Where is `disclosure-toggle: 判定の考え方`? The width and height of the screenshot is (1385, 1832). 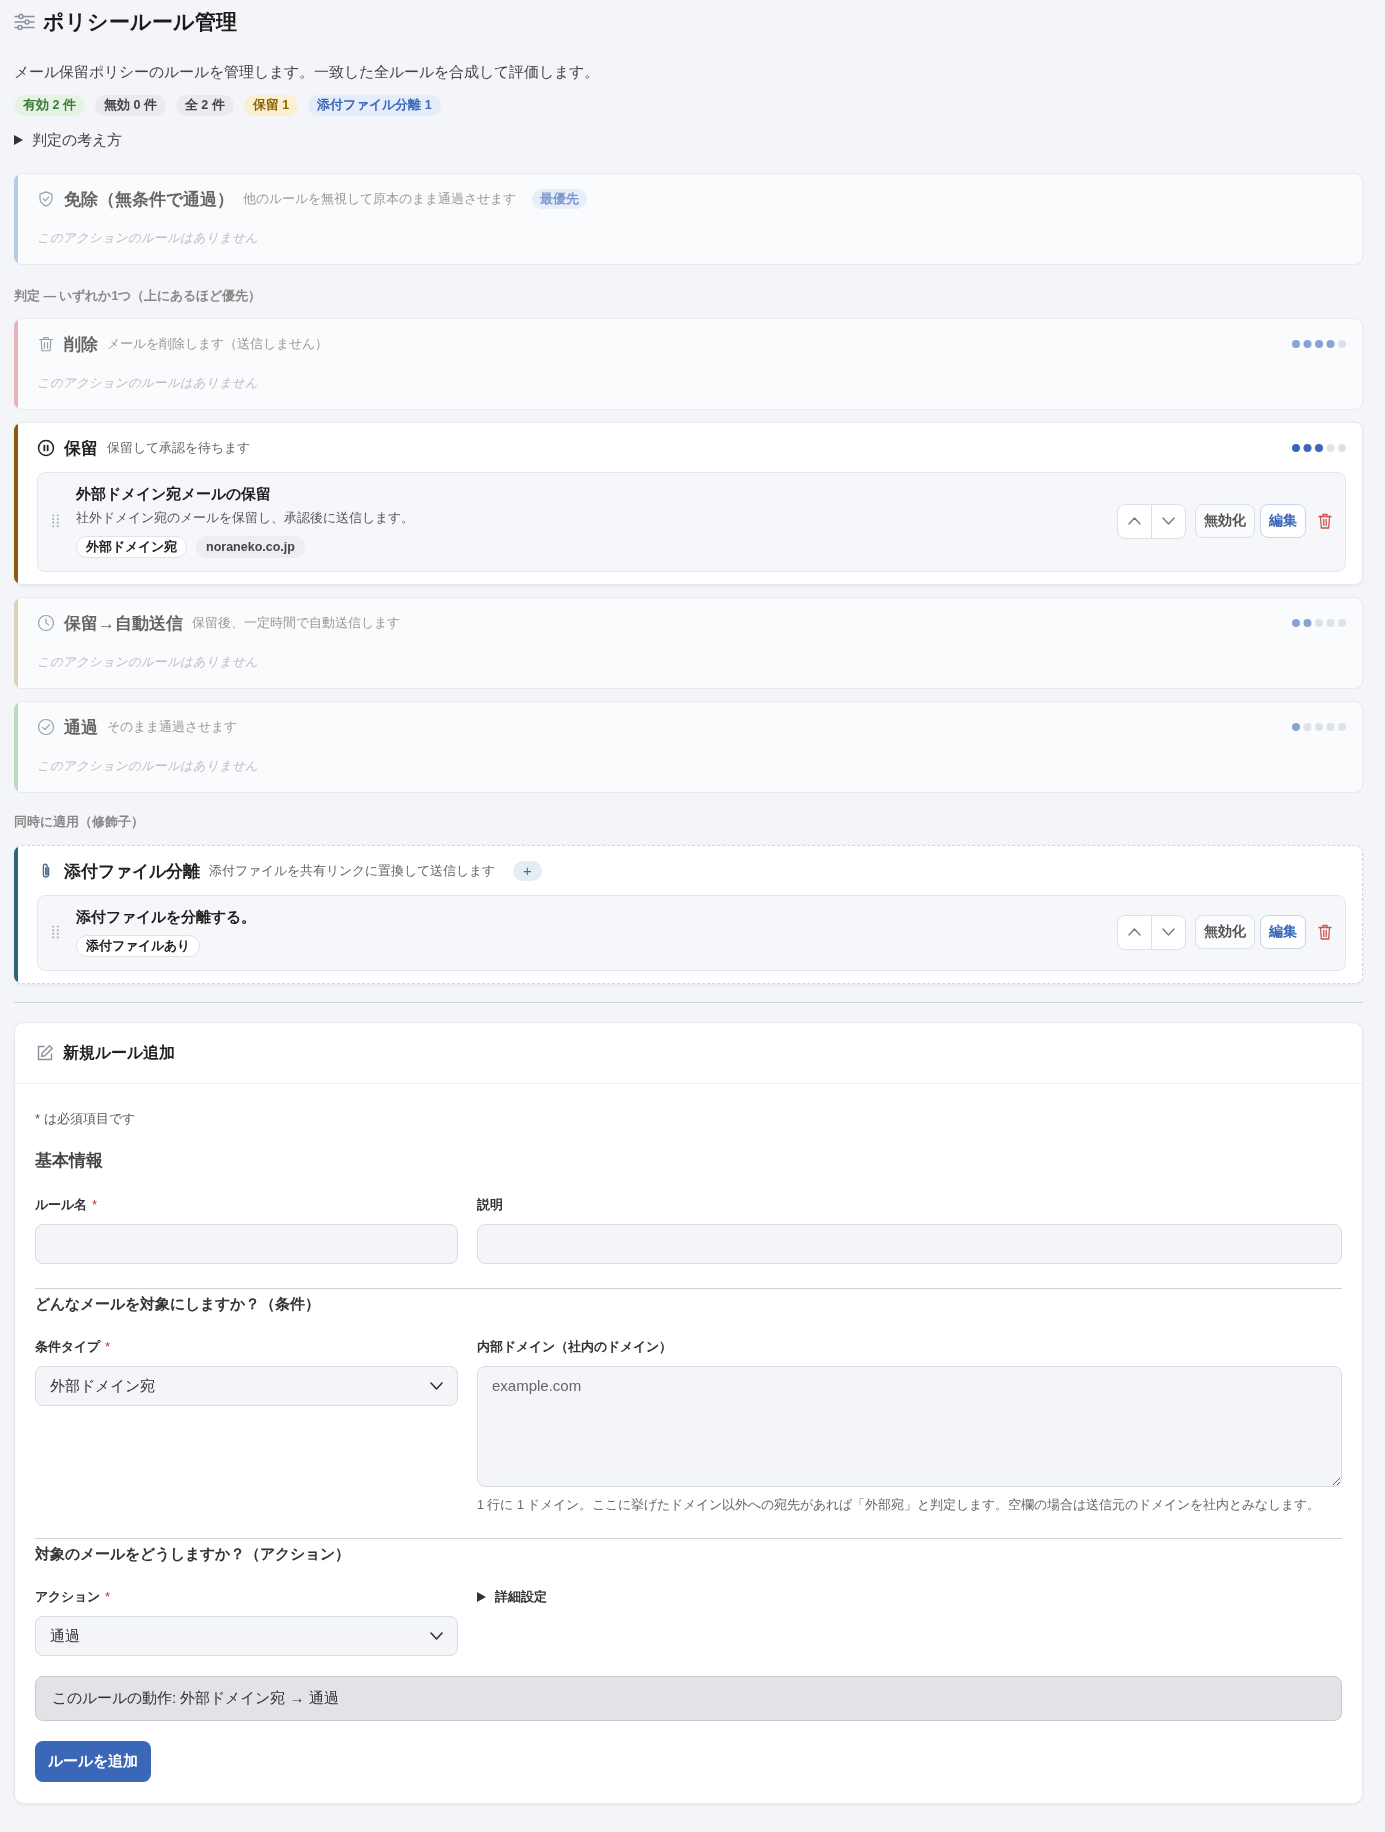
disclosure-toggle: 判定の考え方 is located at coordinates (68, 140).